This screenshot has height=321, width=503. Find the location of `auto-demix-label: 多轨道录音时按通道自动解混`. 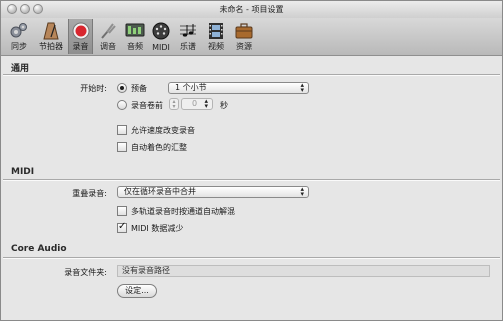

auto-demix-label: 多轨道录音时按通道自动解混 is located at coordinates (183, 211).